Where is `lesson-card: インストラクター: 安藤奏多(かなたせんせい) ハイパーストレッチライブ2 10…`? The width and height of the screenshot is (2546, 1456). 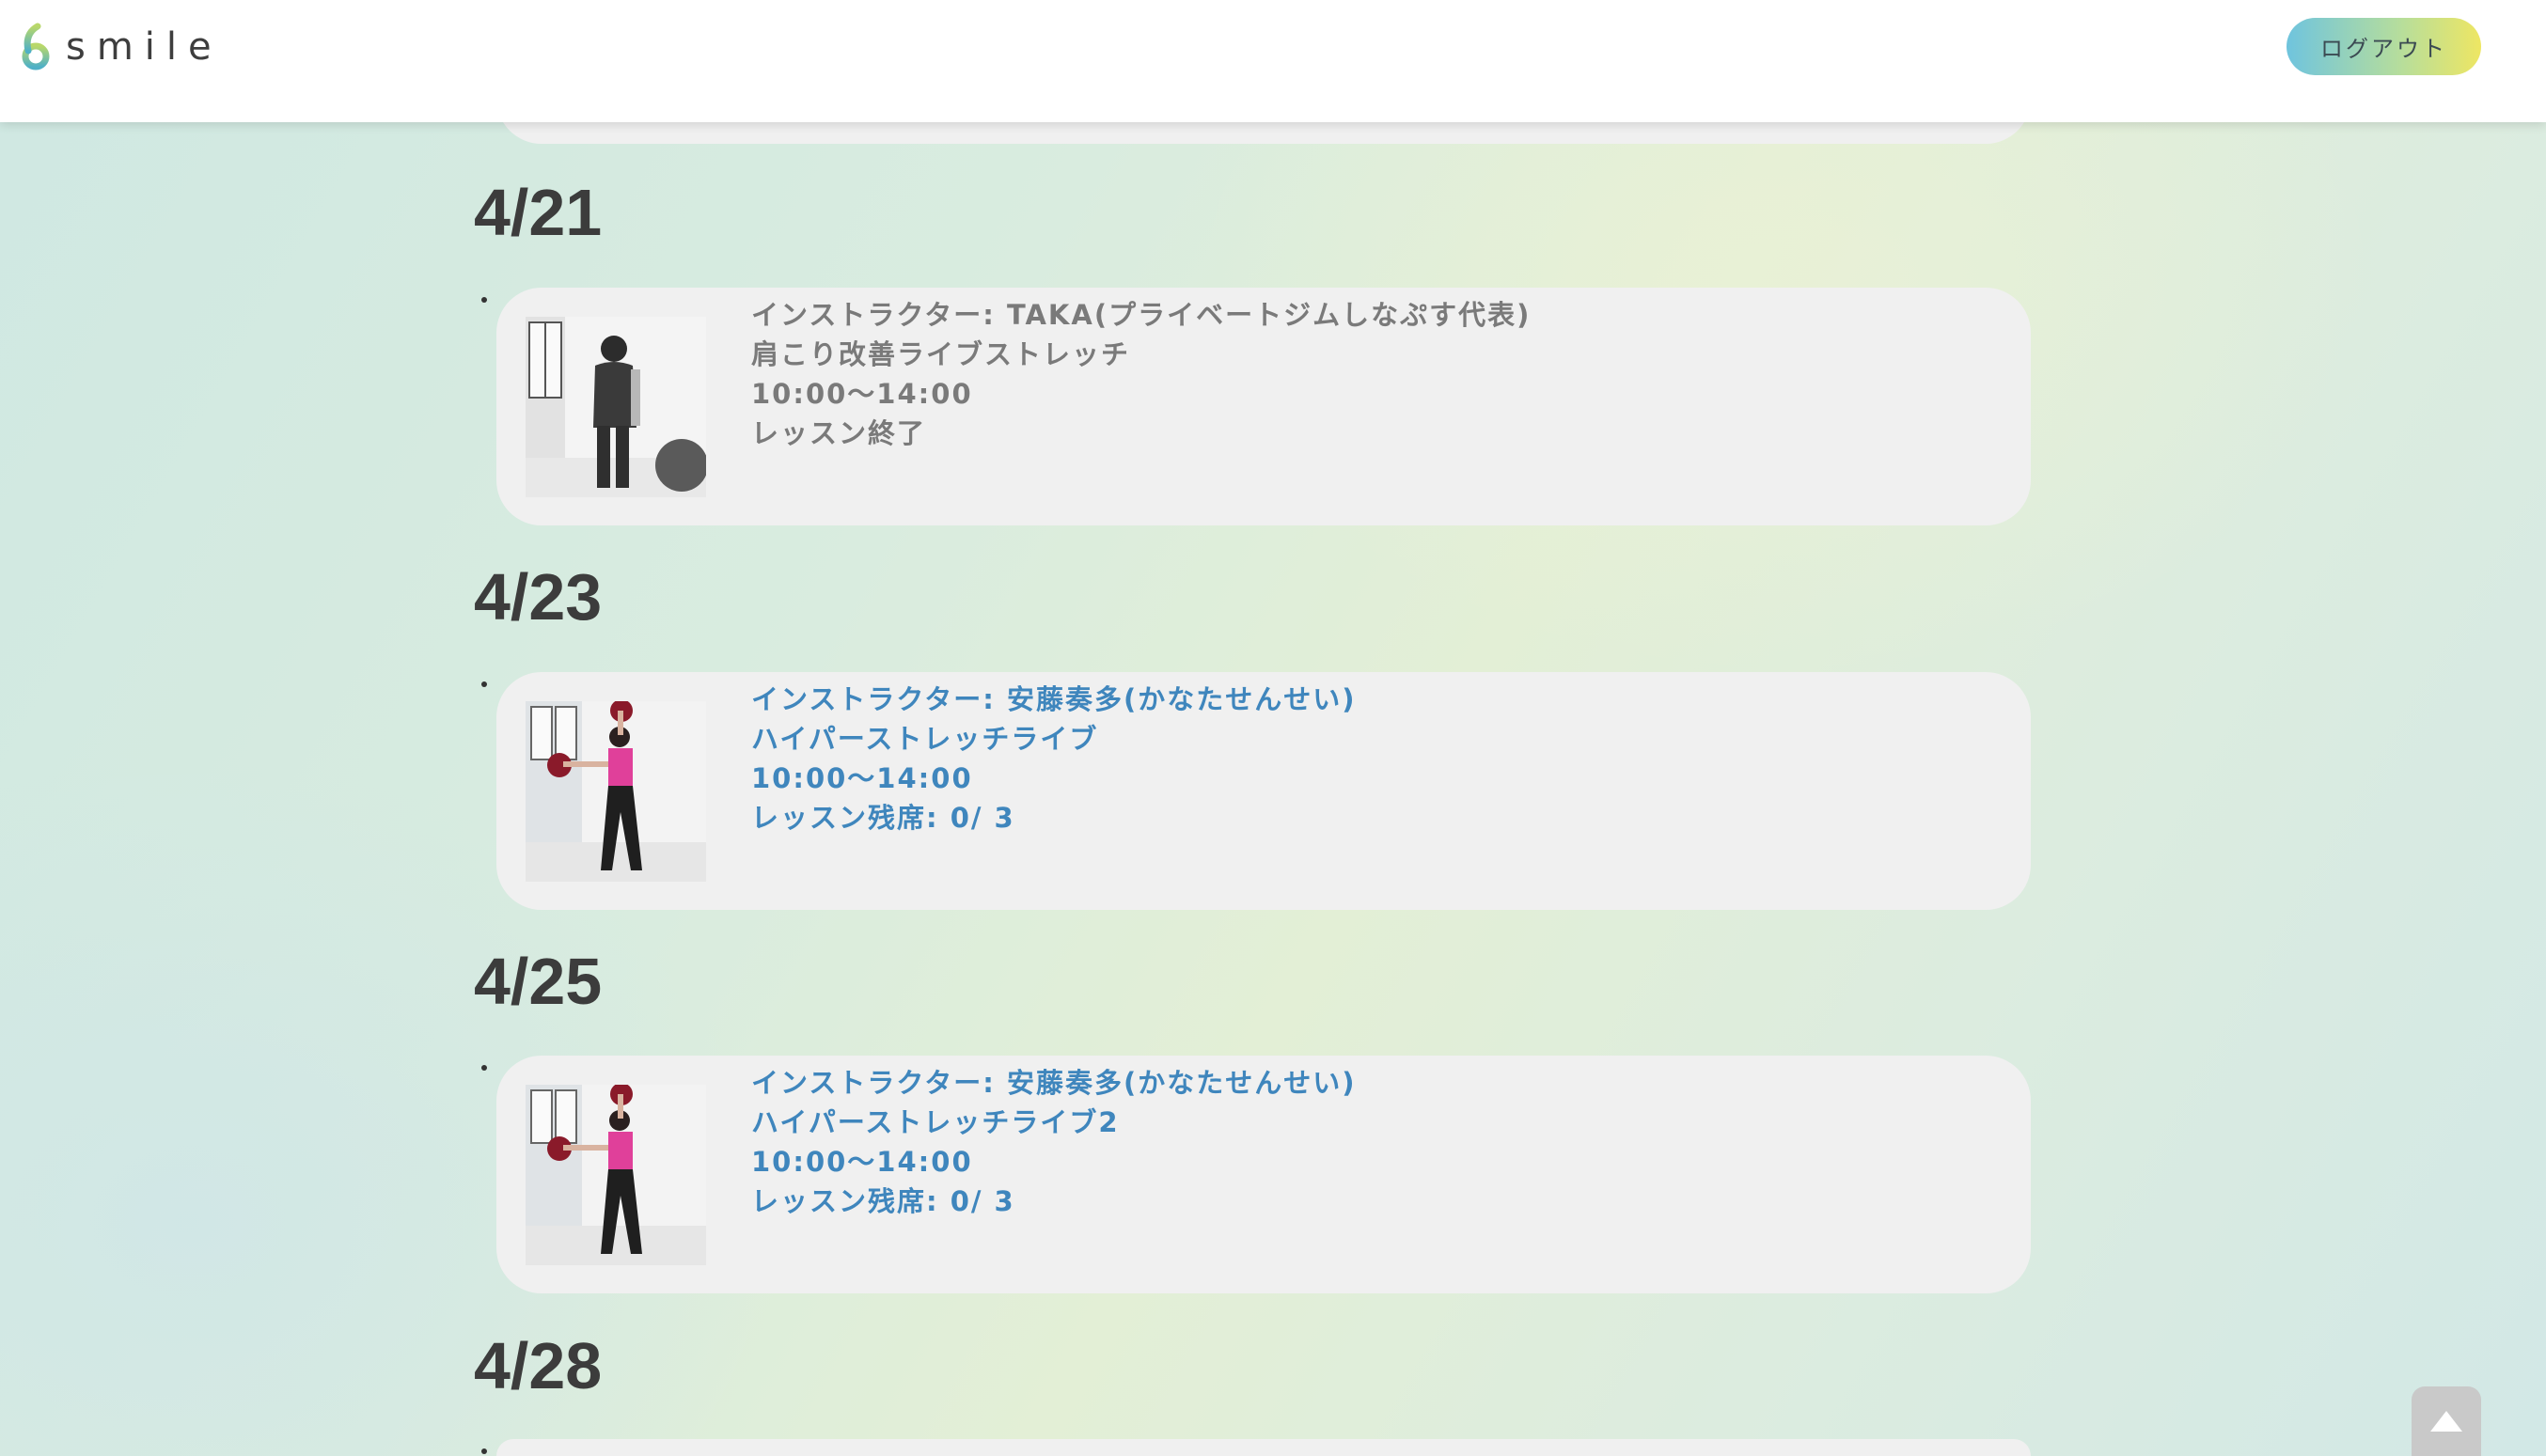 lesson-card: インストラクター: 安藤奏多(かなたせんせい) ハイパーストレッチライブ2 10… is located at coordinates (1264, 1174).